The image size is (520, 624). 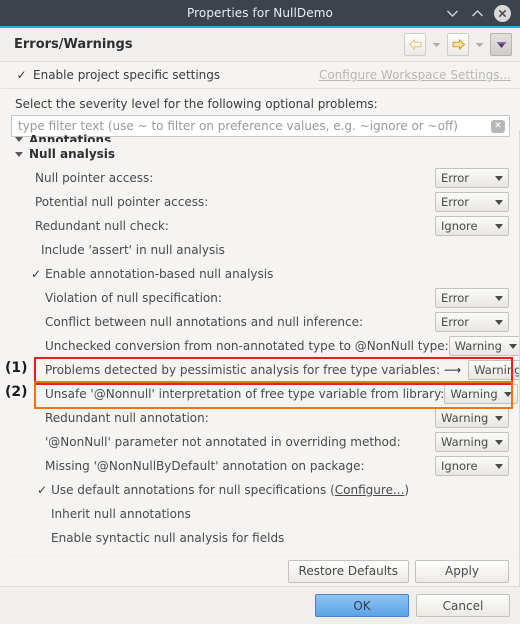 What do you see at coordinates (463, 605) in the screenshot?
I see `cancel-button: Cancel` at bounding box center [463, 605].